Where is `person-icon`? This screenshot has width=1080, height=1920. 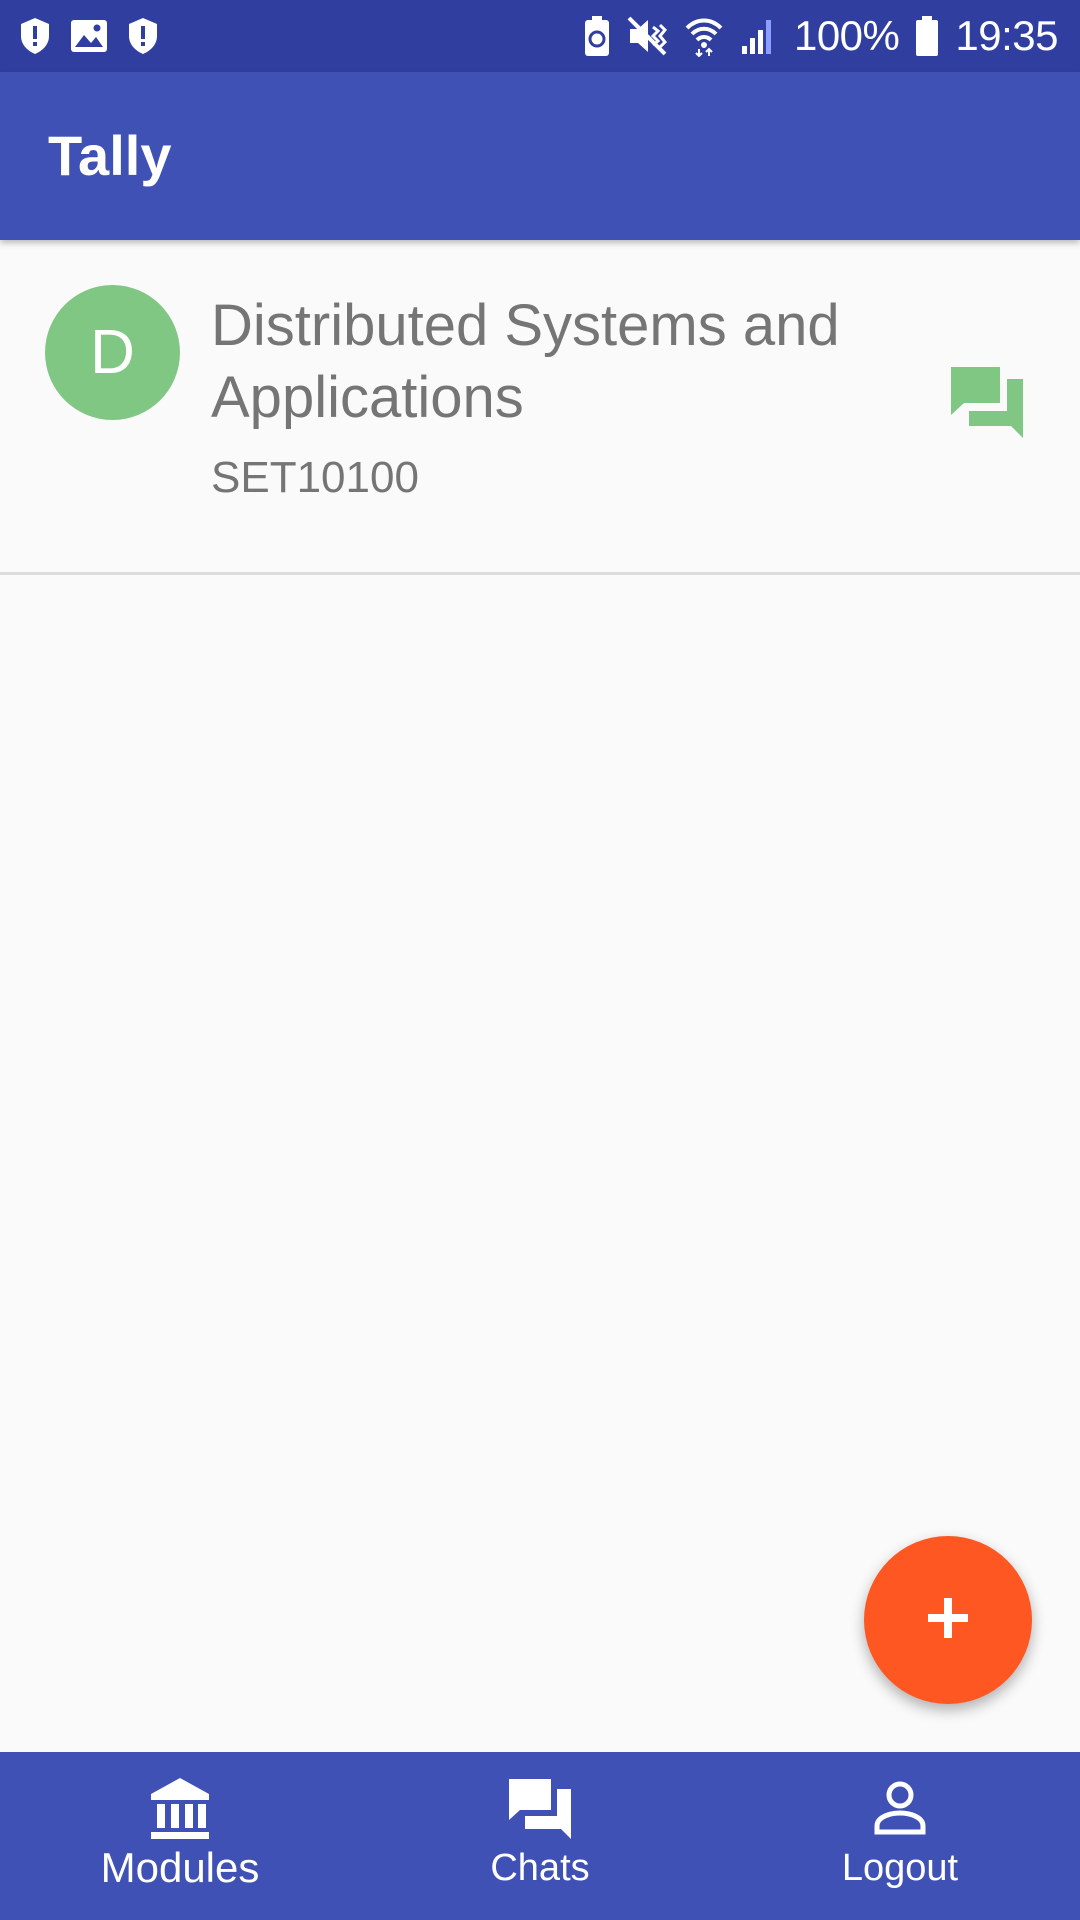 person-icon is located at coordinates (900, 1808).